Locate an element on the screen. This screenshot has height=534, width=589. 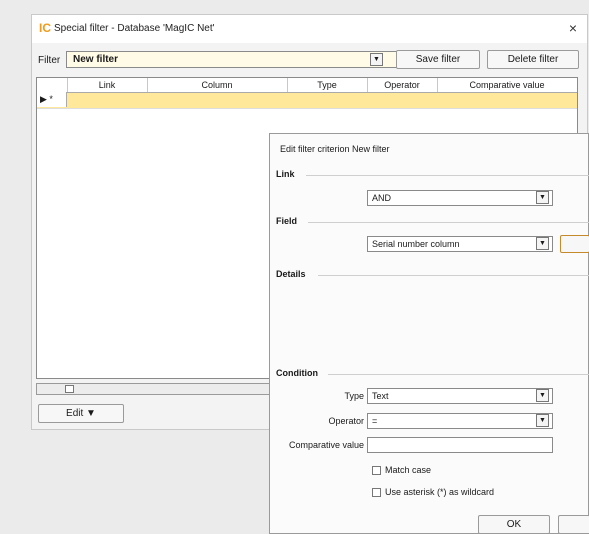
column-header-operator: Operator is located at coordinates (402, 85).